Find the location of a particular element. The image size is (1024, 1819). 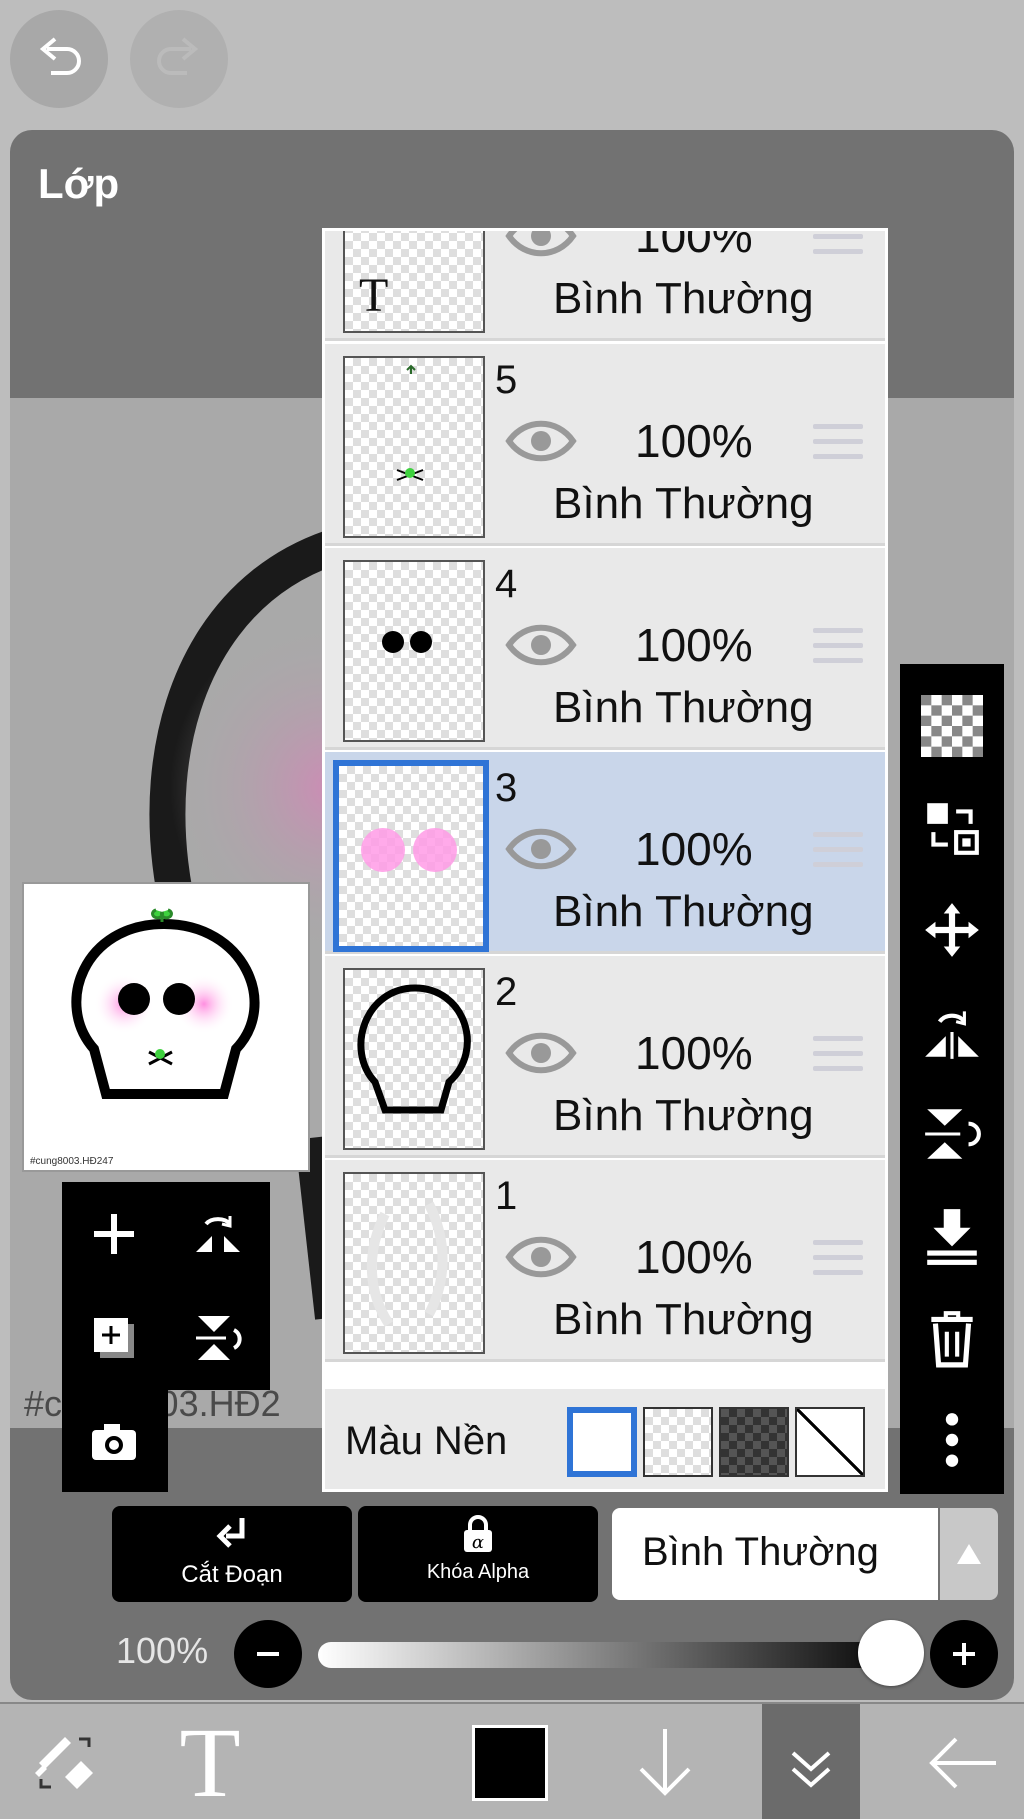

bottom-toolbar: T is located at coordinates (512, 1760).